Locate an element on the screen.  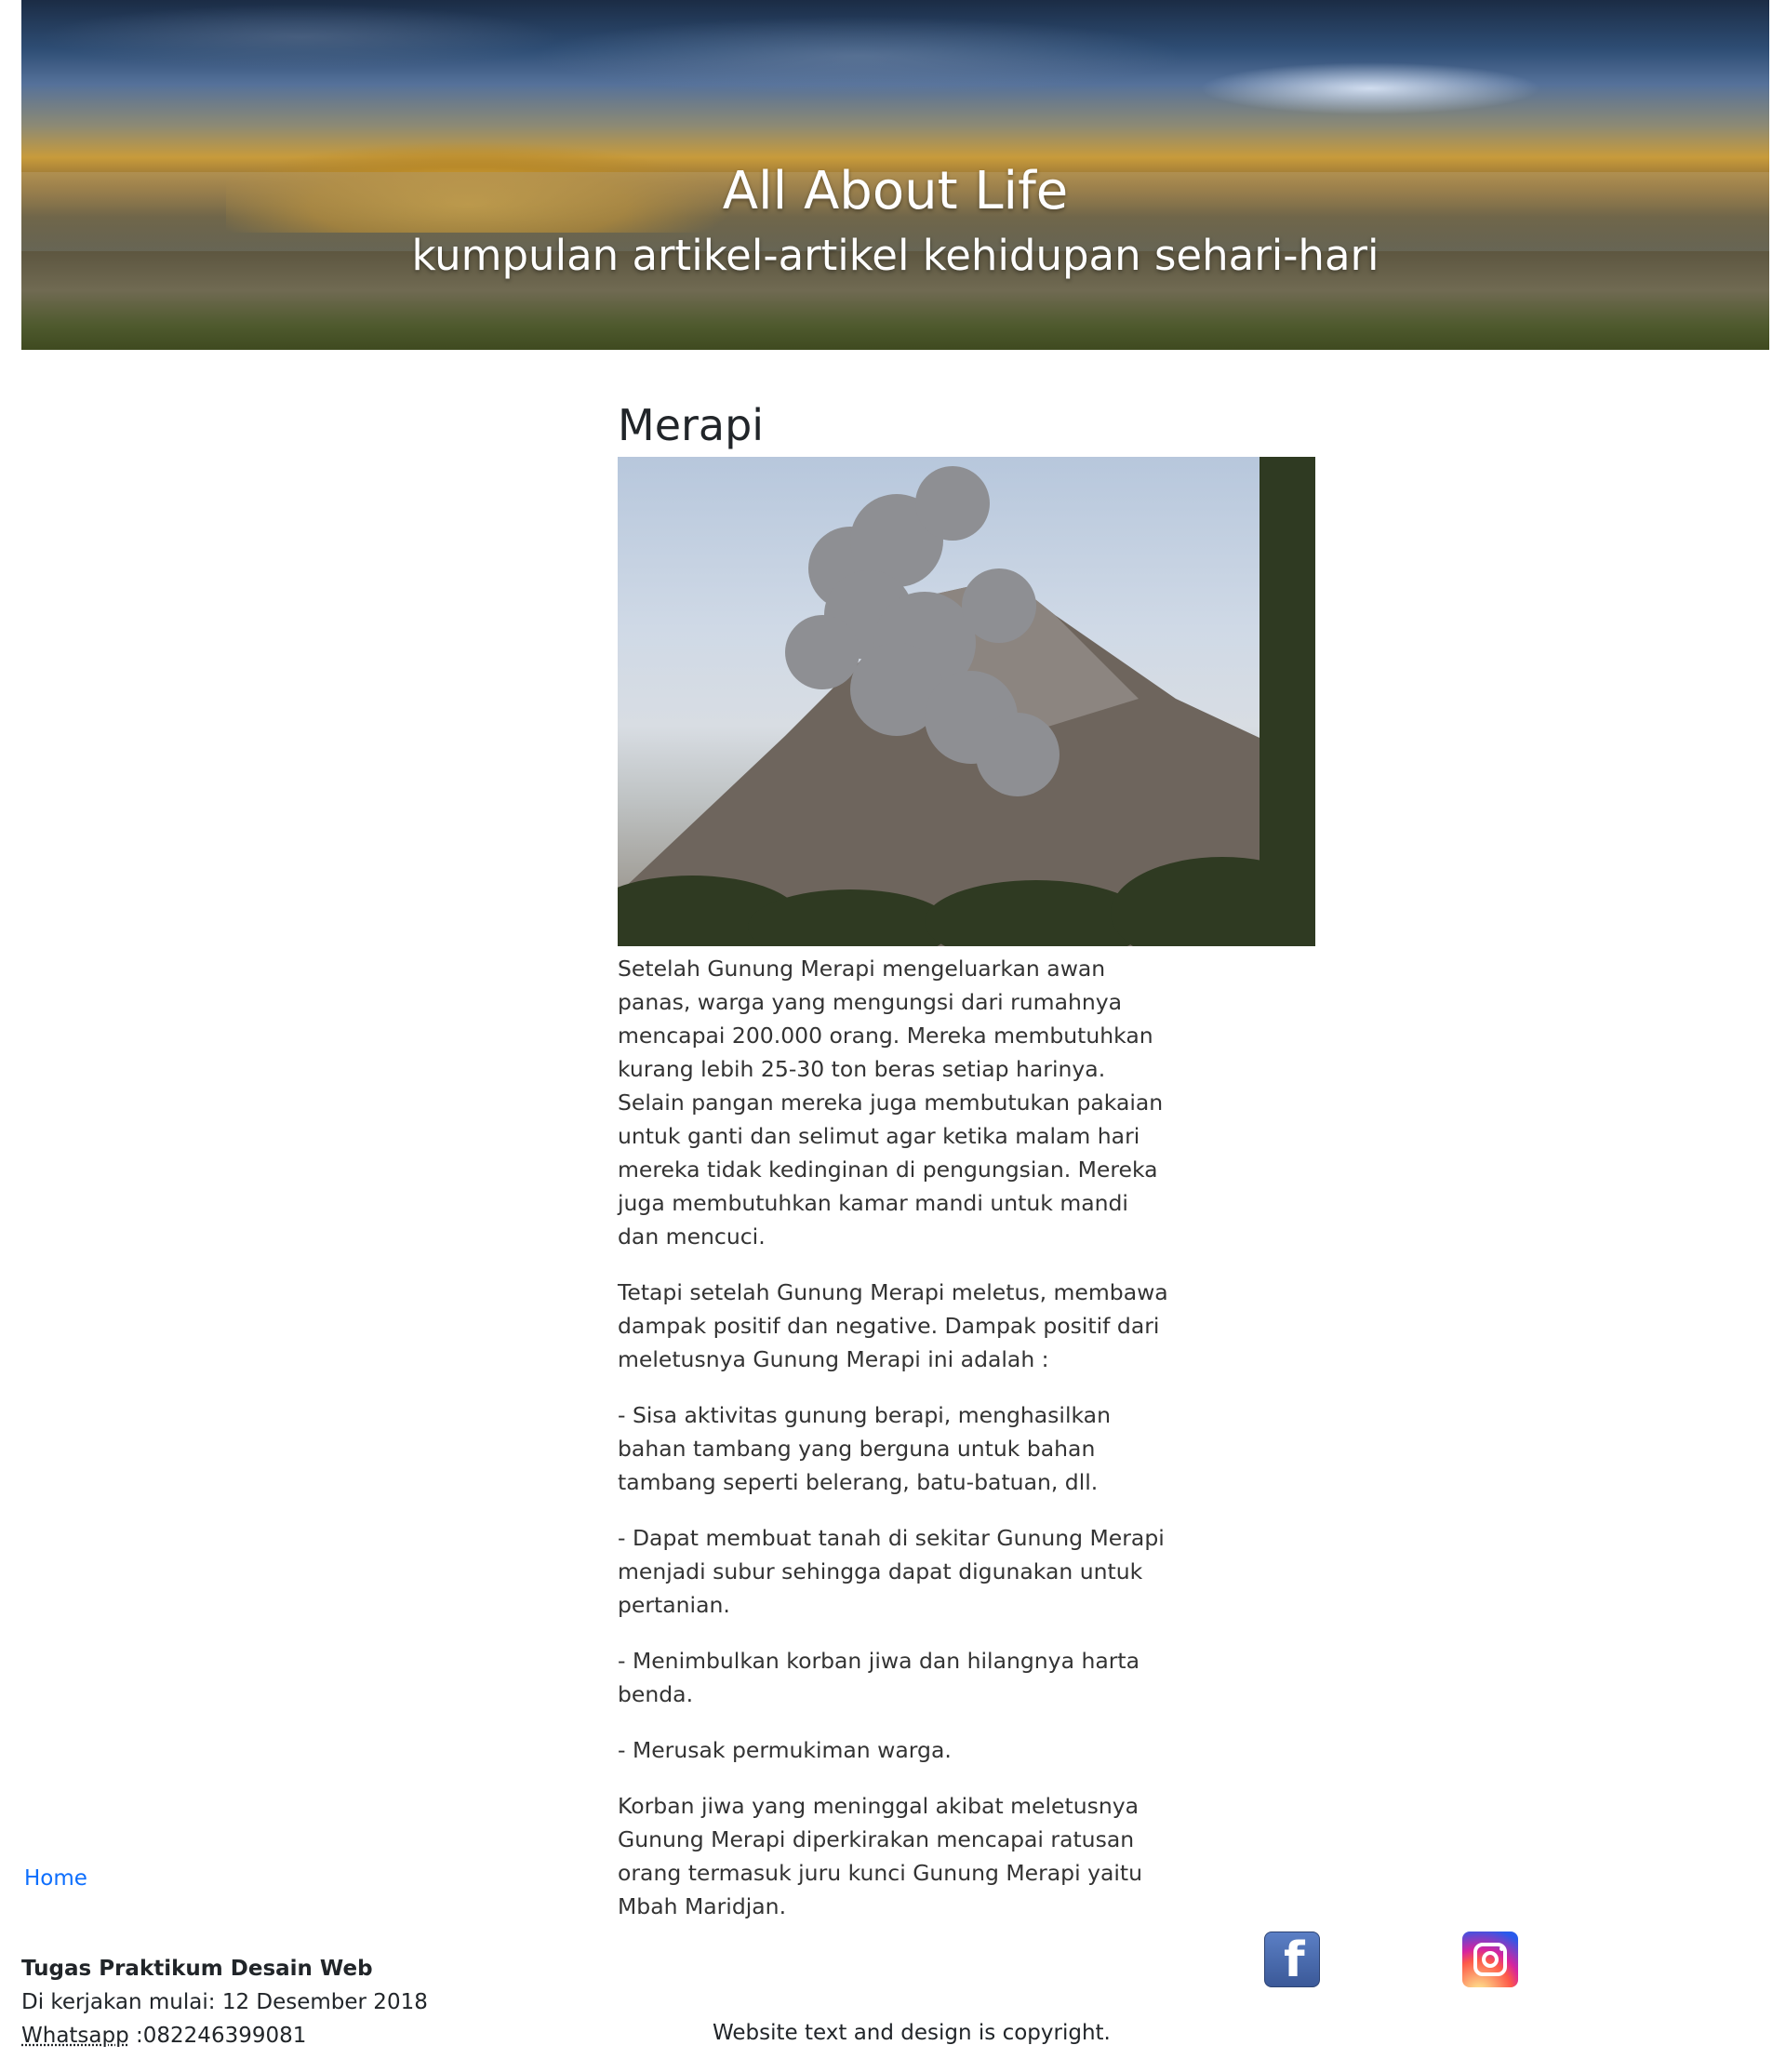
home-link: Home is located at coordinates (55, 1879).